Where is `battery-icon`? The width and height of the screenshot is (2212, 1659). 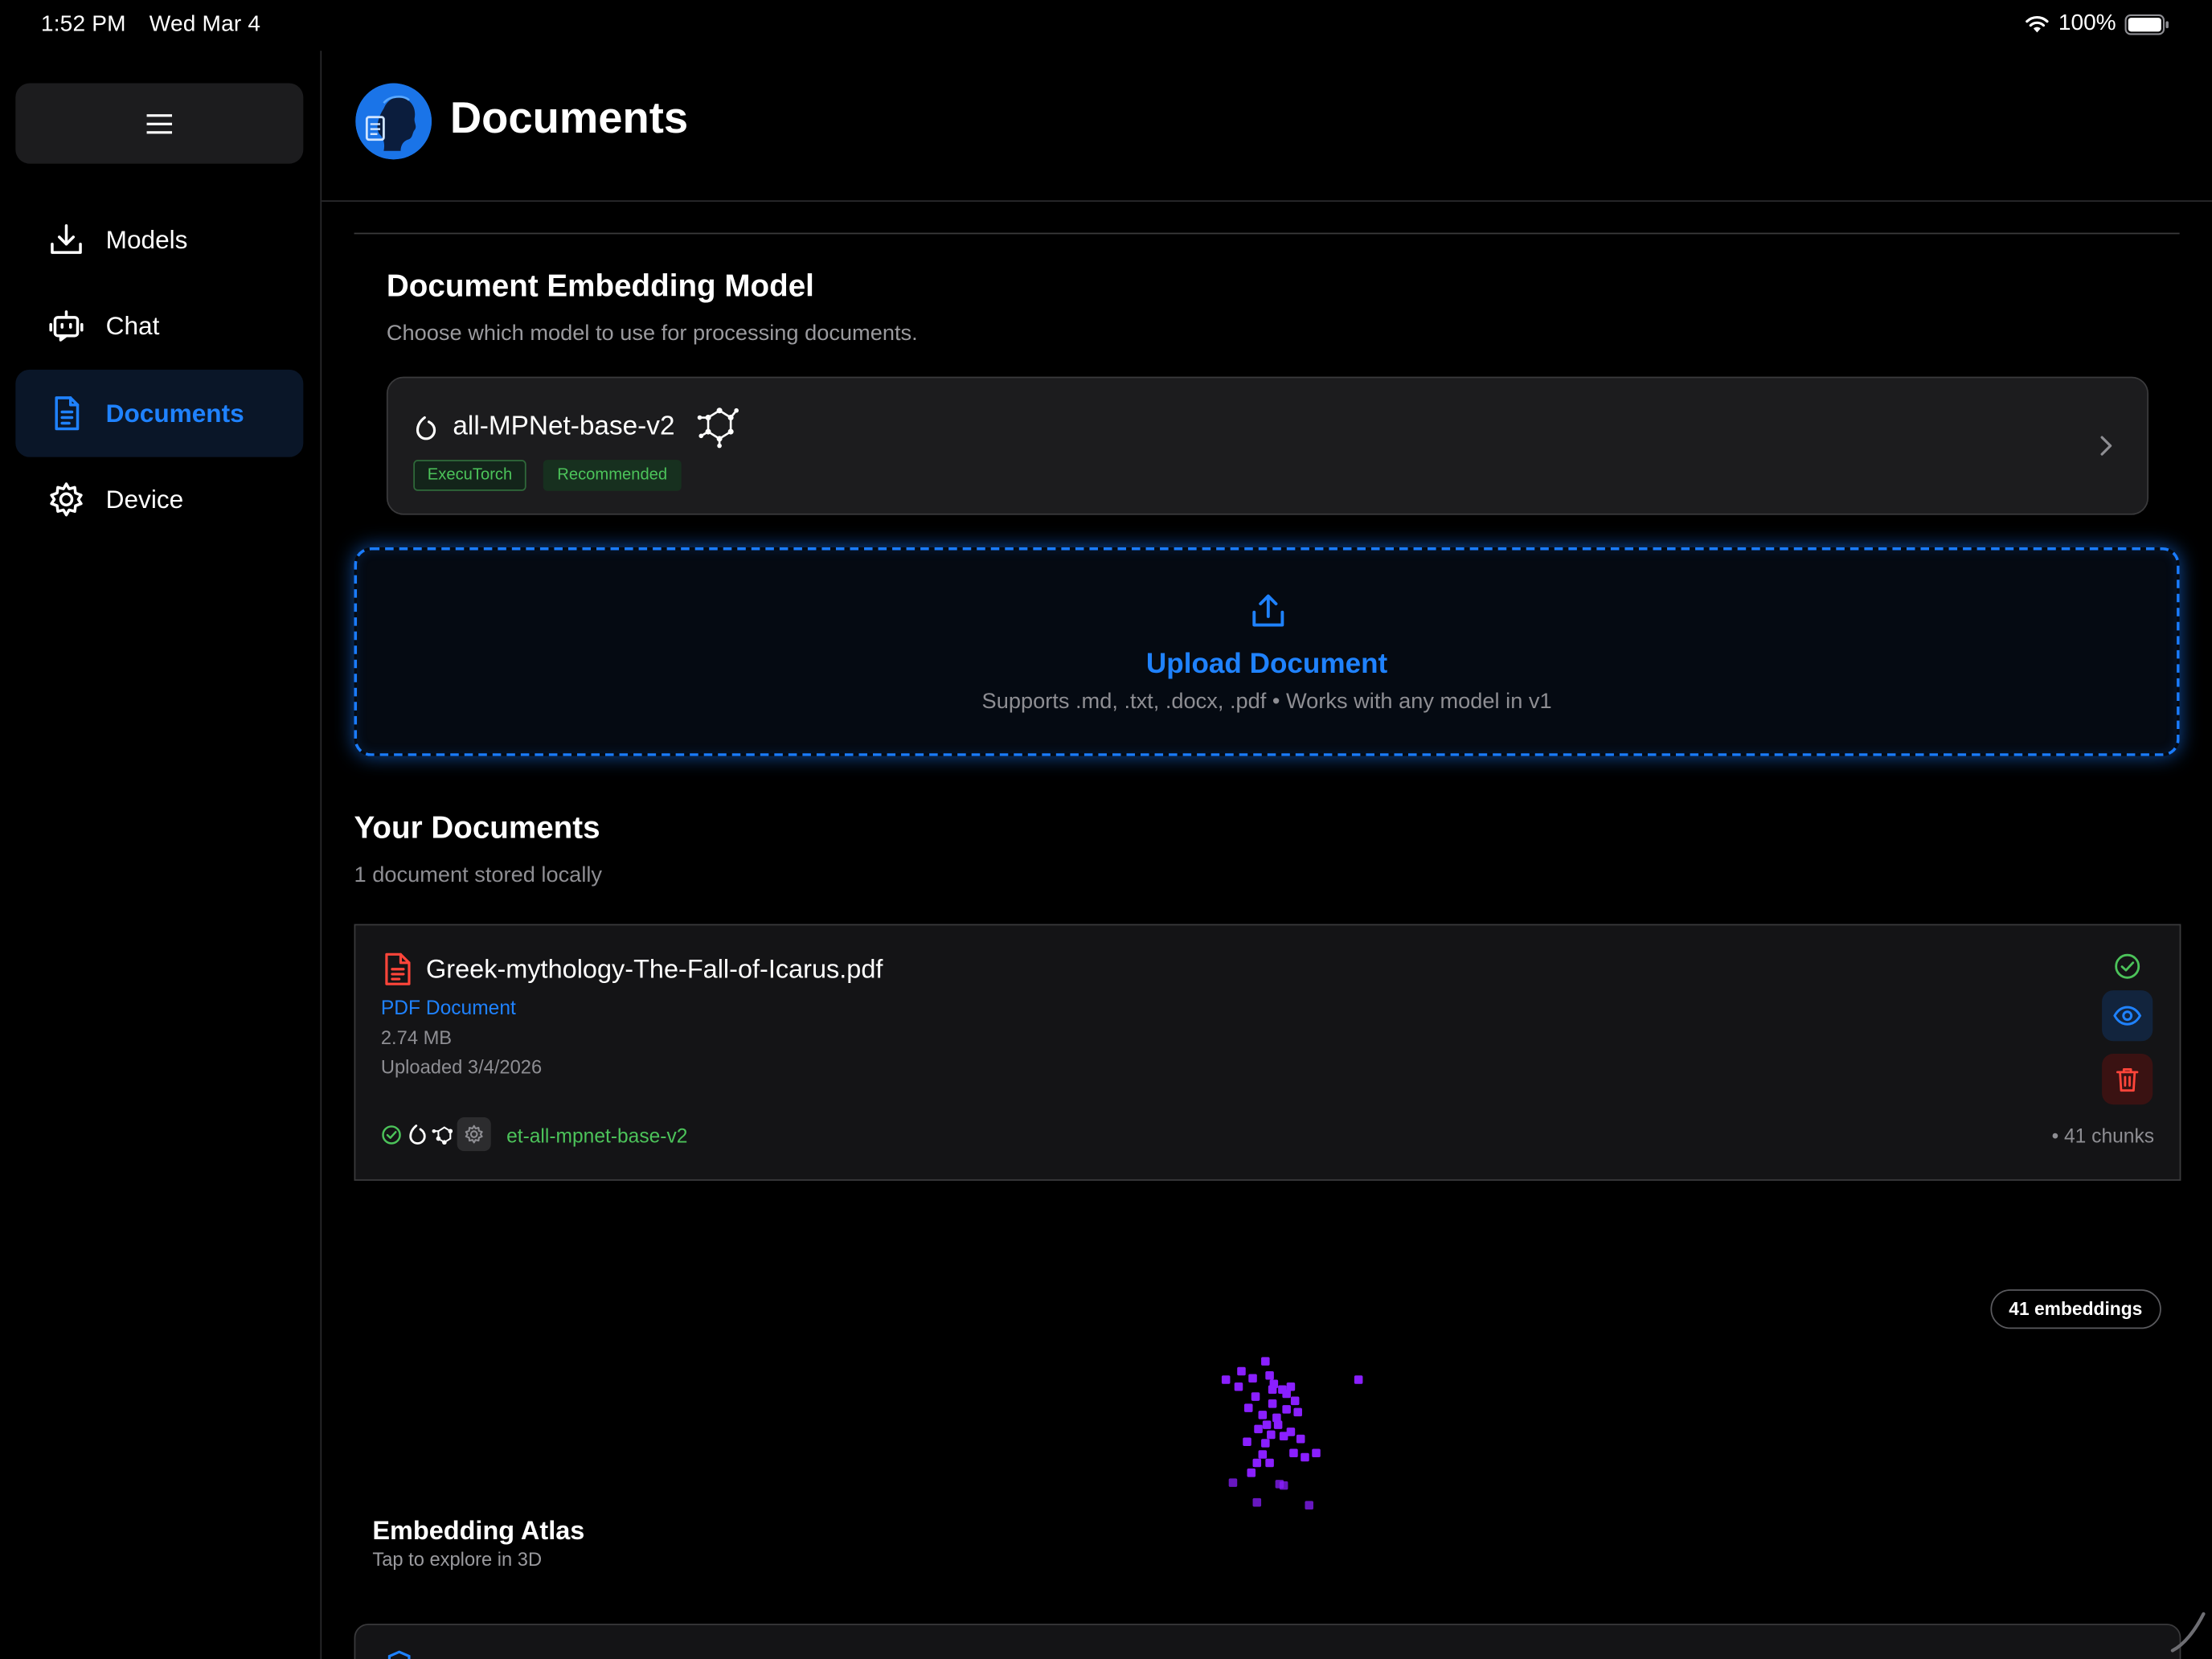
battery-icon is located at coordinates (2146, 24).